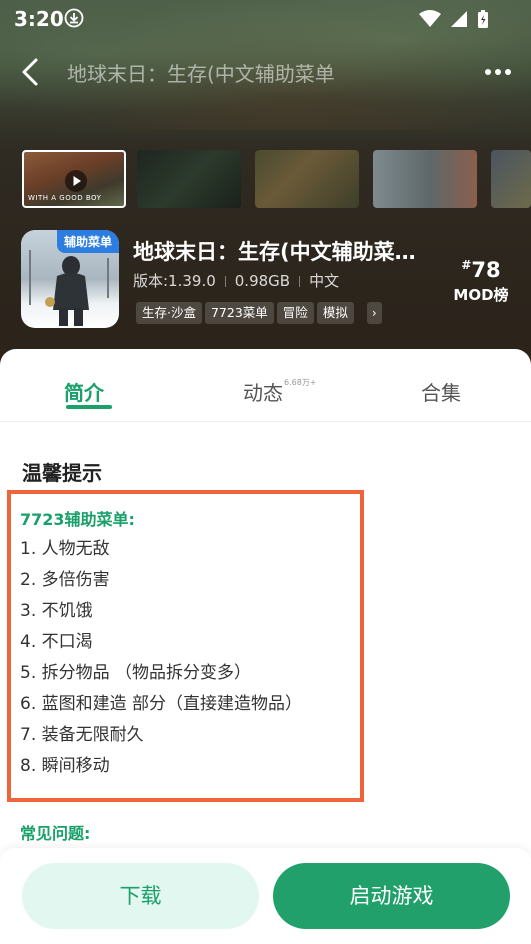  What do you see at coordinates (82, 735) in the screenshot?
I see `list-item: 7. 装备无限耐久` at bounding box center [82, 735].